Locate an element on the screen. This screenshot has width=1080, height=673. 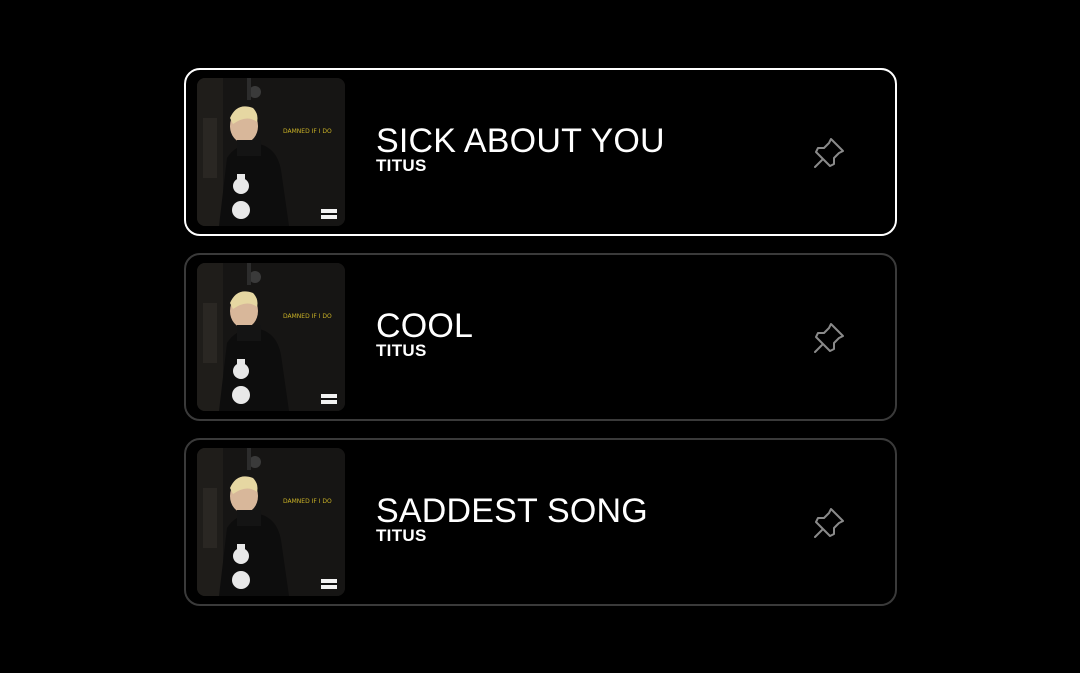
track-title: SADDEST SONG is located at coordinates (512, 511).